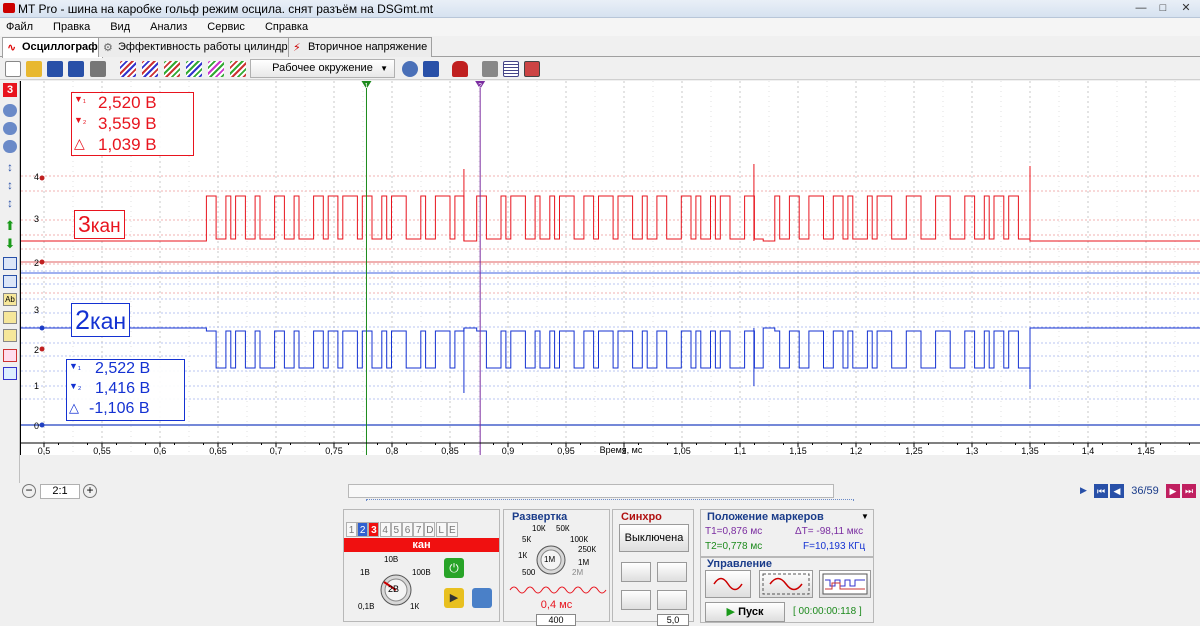 The width and height of the screenshot is (1200, 626). What do you see at coordinates (490, 69) in the screenshot?
I see `export-icon` at bounding box center [490, 69].